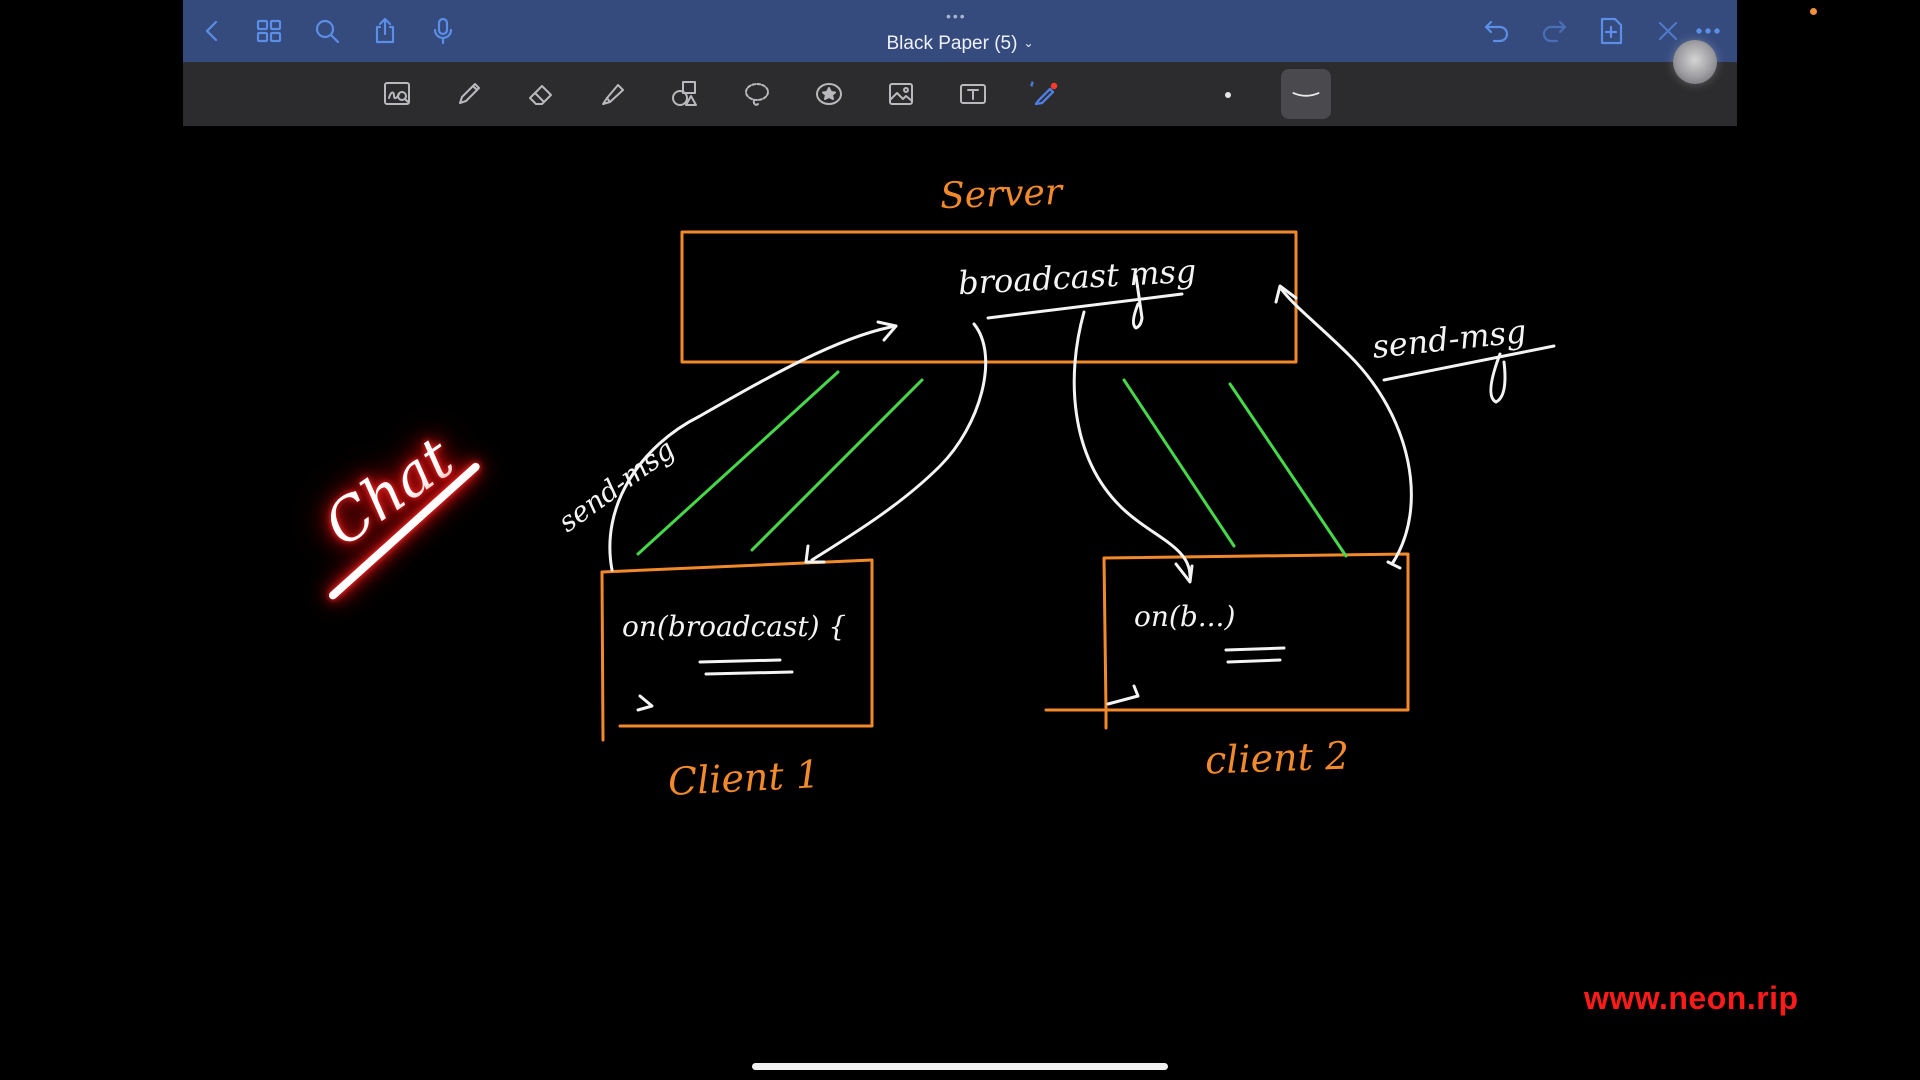  I want to click on shapes-icon, so click(685, 94).